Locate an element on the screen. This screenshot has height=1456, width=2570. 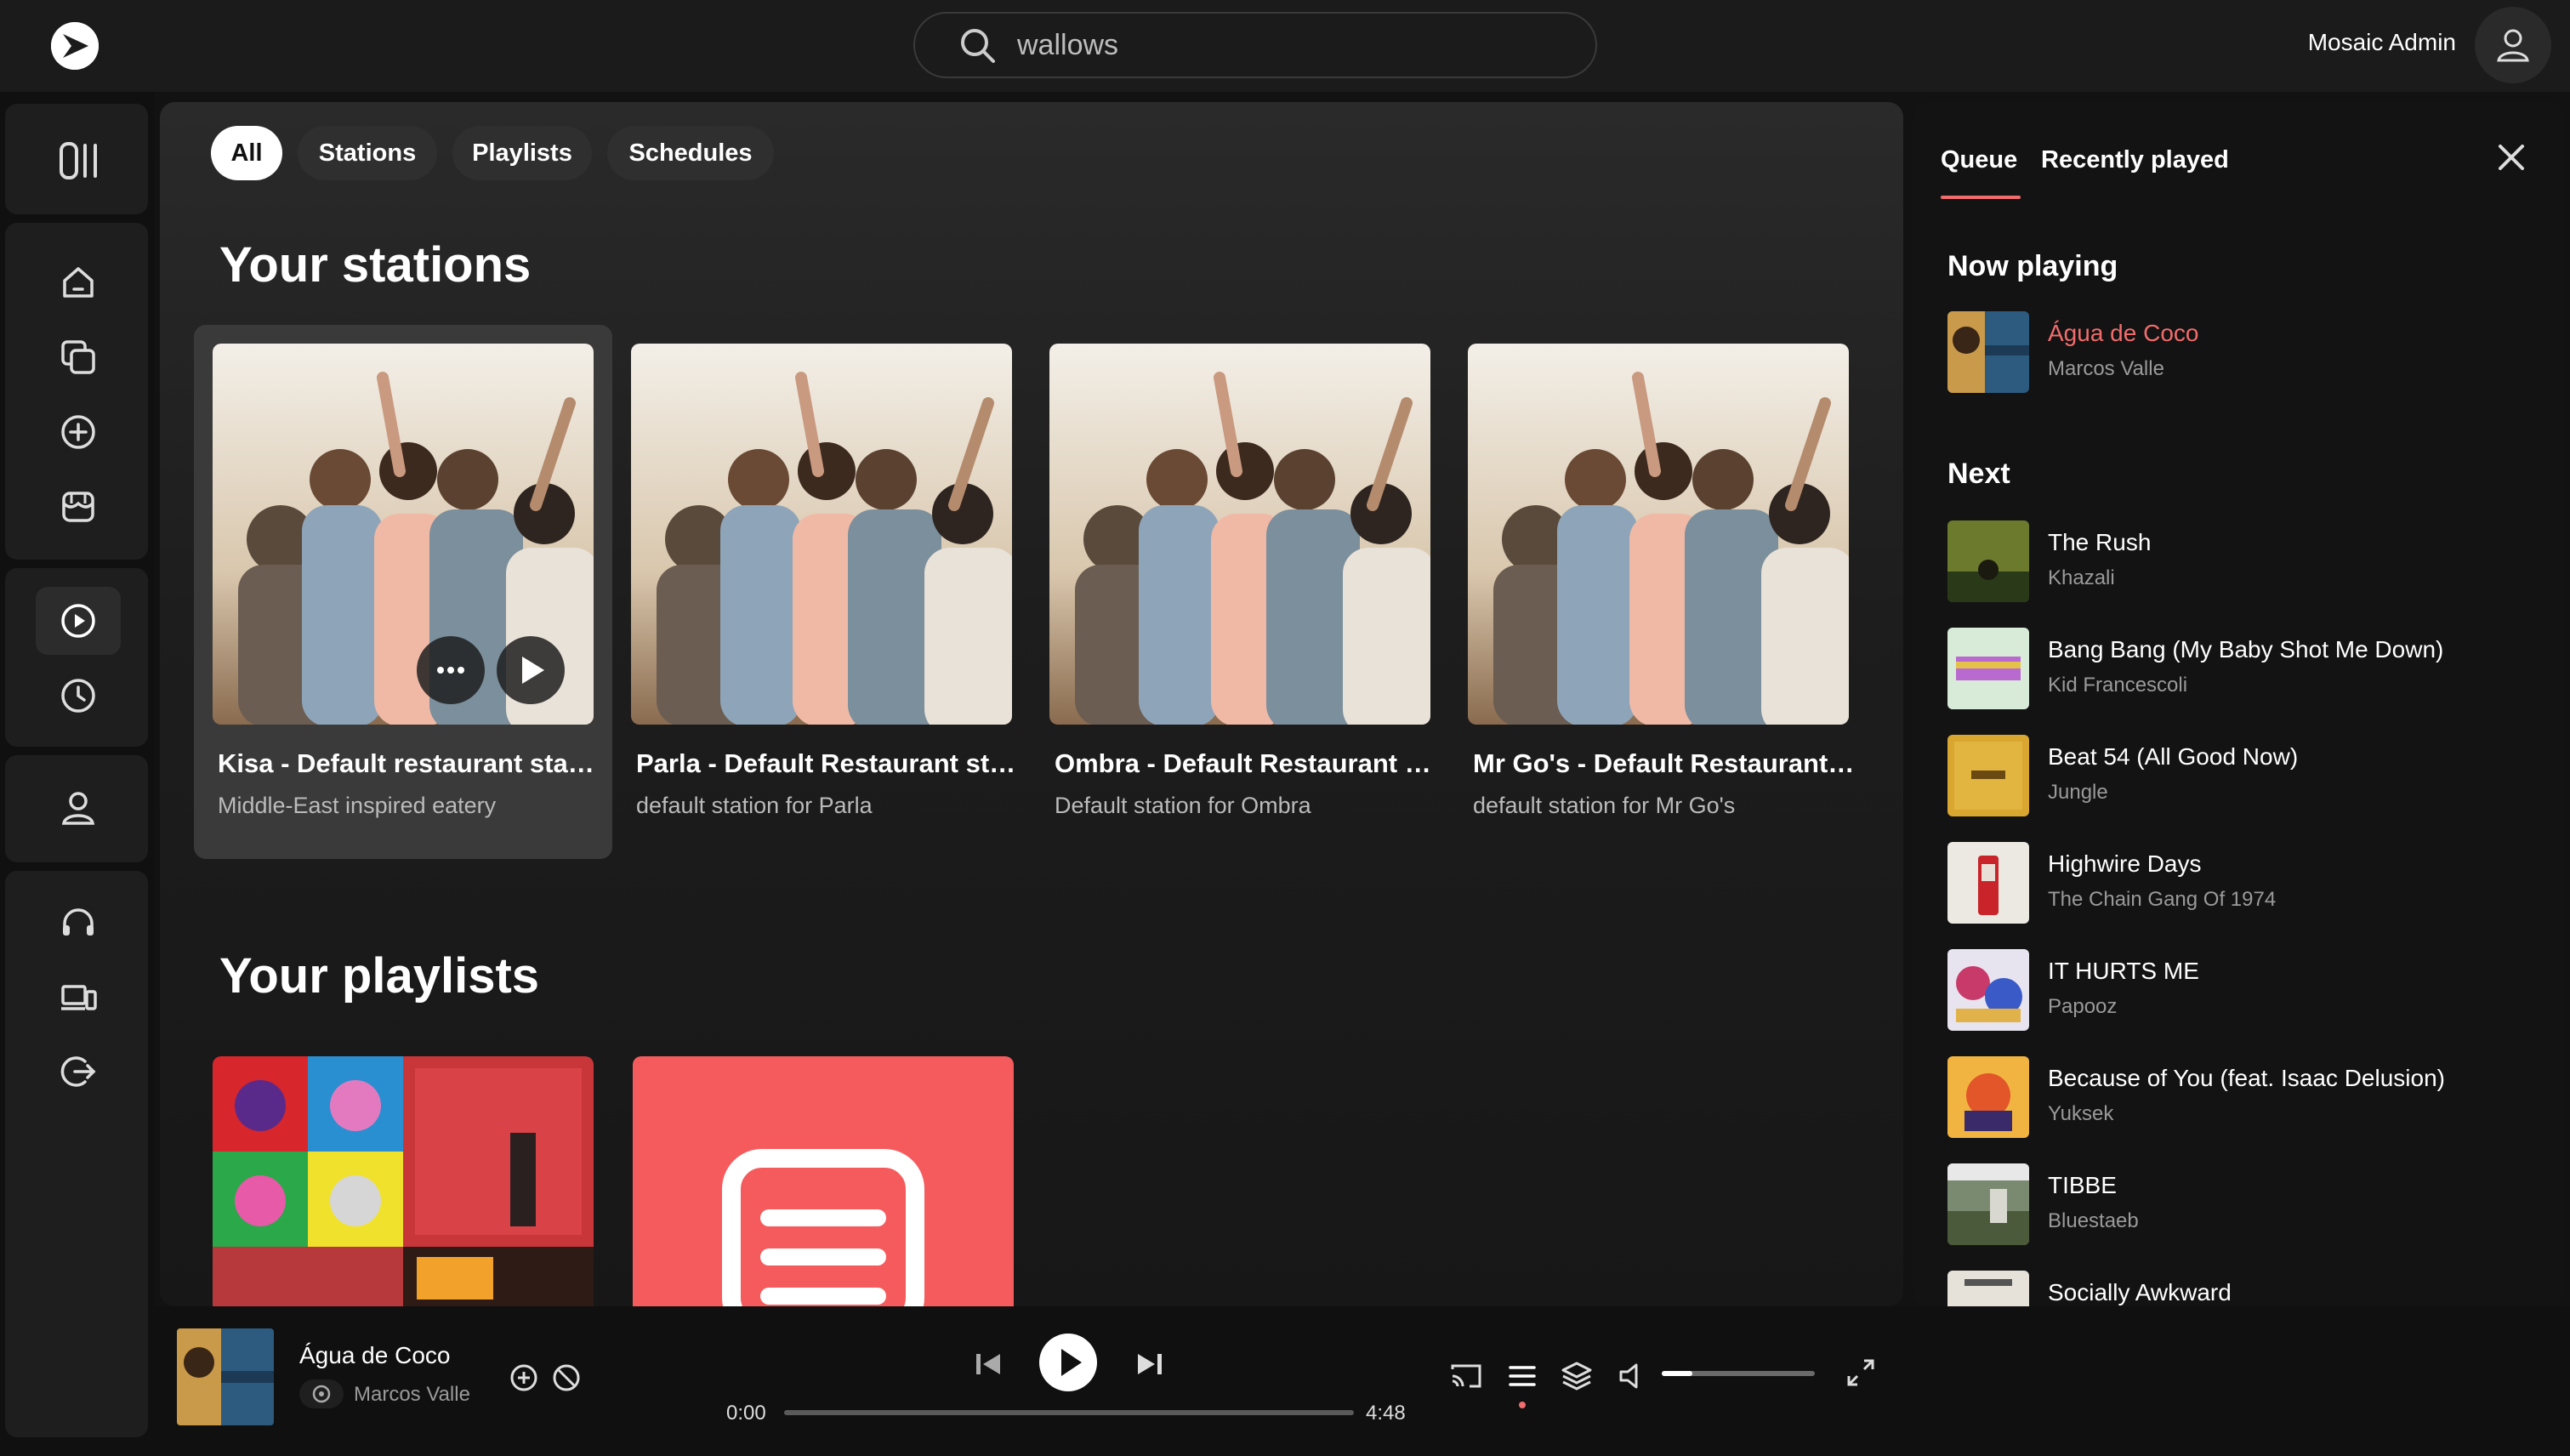
close-icon is located at coordinates (2511, 157).